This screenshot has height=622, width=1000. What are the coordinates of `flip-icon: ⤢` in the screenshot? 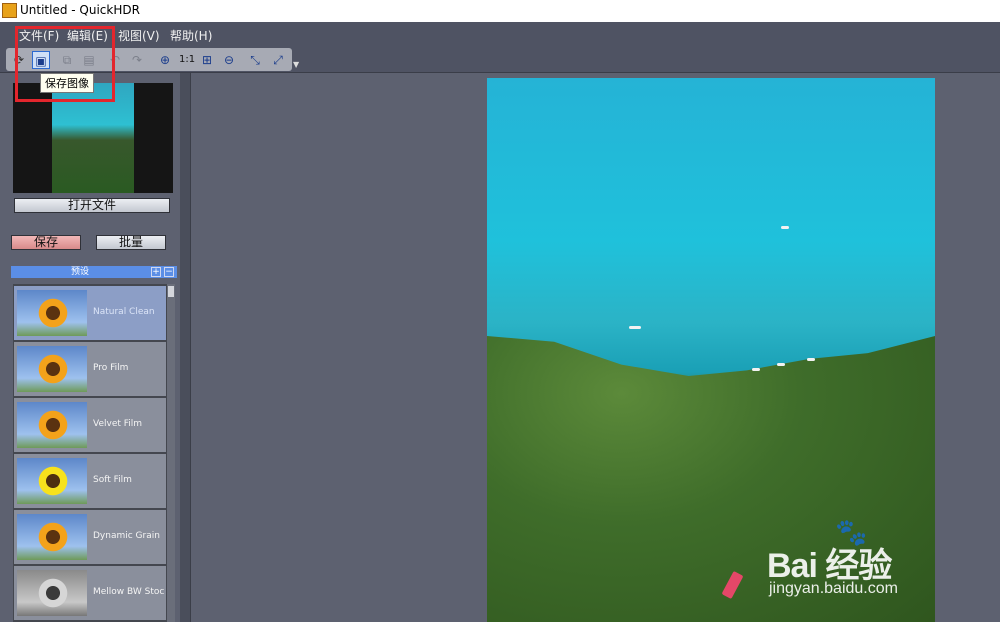 It's located at (278, 60).